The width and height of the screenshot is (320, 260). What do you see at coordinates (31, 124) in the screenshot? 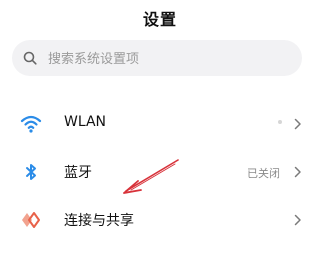
I see `wifi-icon` at bounding box center [31, 124].